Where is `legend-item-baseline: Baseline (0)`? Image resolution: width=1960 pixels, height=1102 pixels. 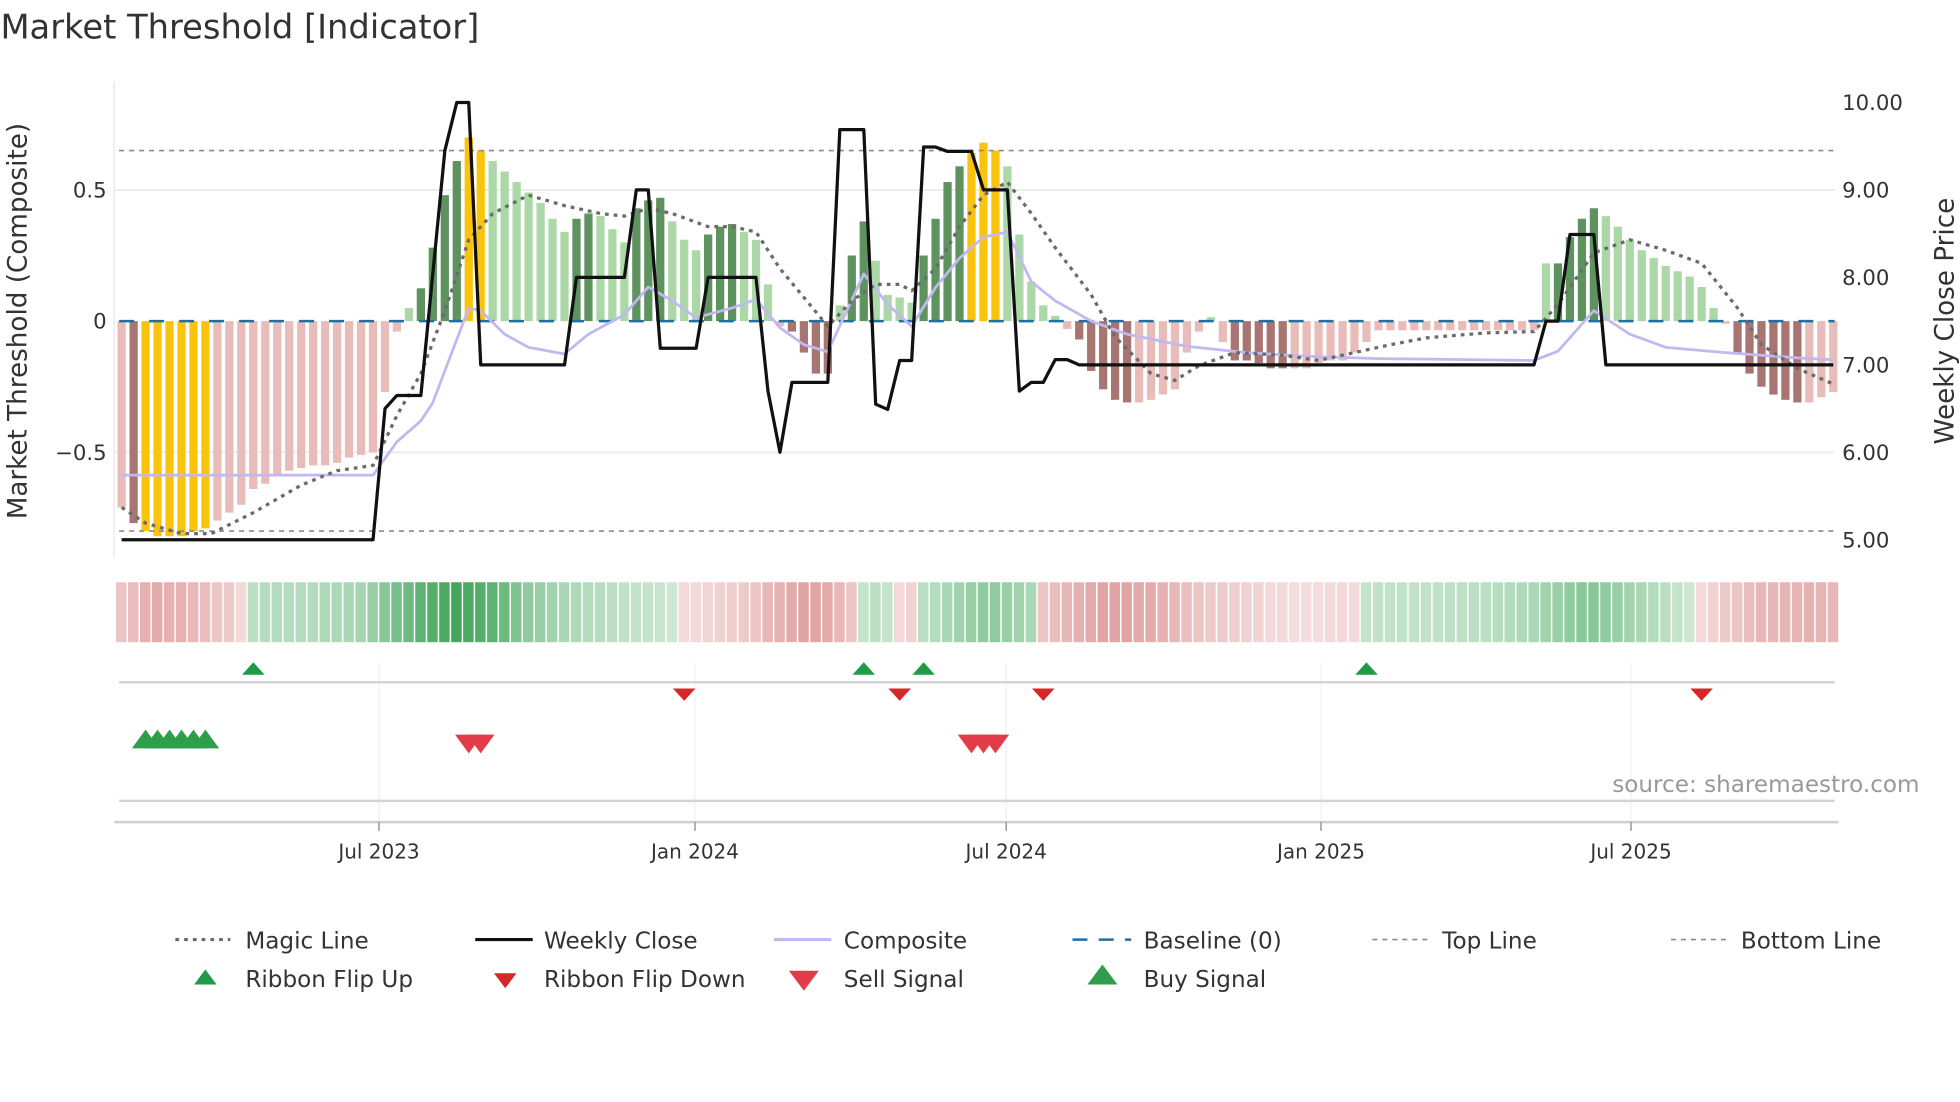 legend-item-baseline: Baseline (0) is located at coordinates (1177, 941).